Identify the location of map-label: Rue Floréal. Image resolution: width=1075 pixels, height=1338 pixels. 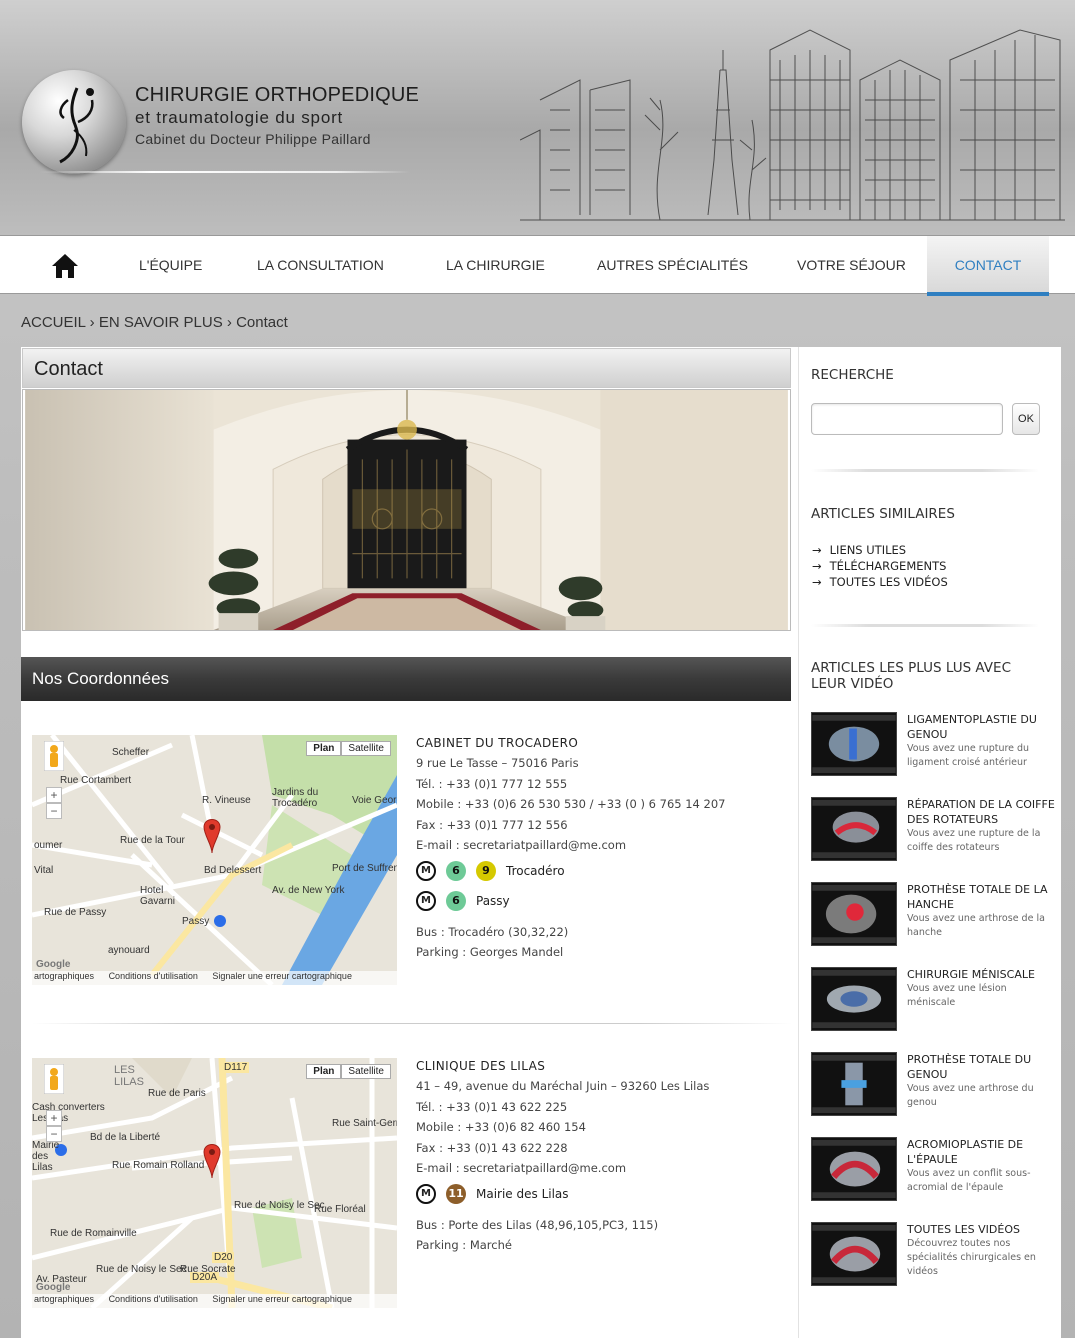
(340, 1209).